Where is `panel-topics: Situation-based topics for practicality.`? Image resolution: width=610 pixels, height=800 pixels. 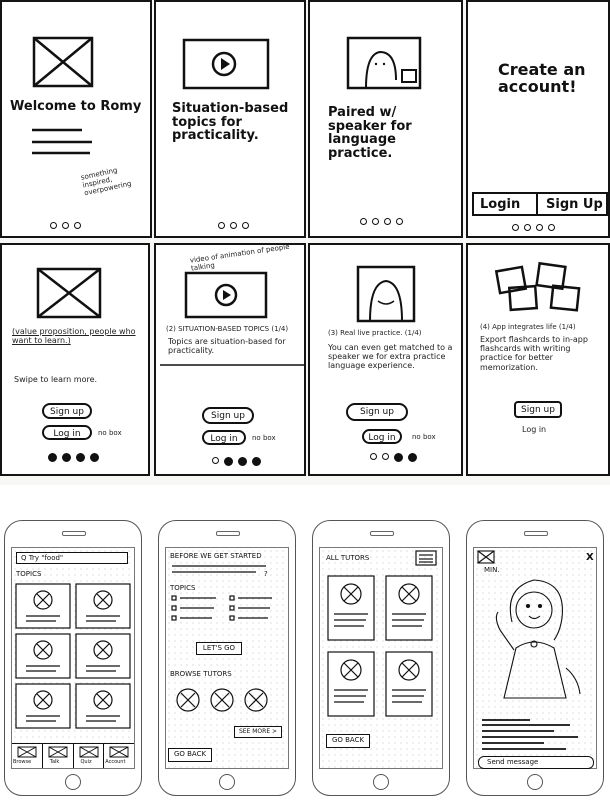
panel-topics: Situation-based topics for practicality. is located at coordinates (230, 119).